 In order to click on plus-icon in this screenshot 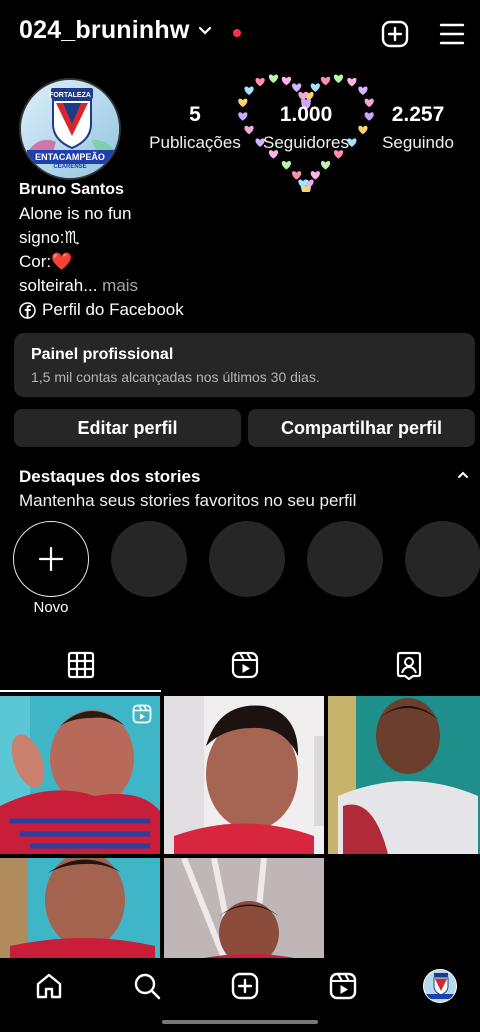, I will do `click(51, 559)`.